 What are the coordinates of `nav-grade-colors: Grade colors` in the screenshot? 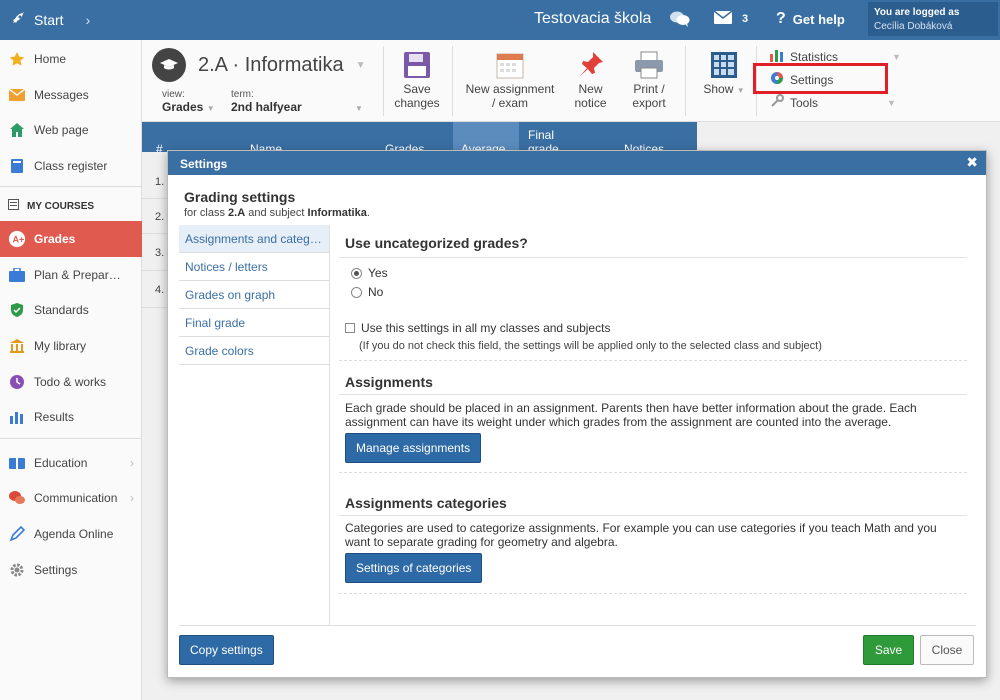 It's located at (254, 351).